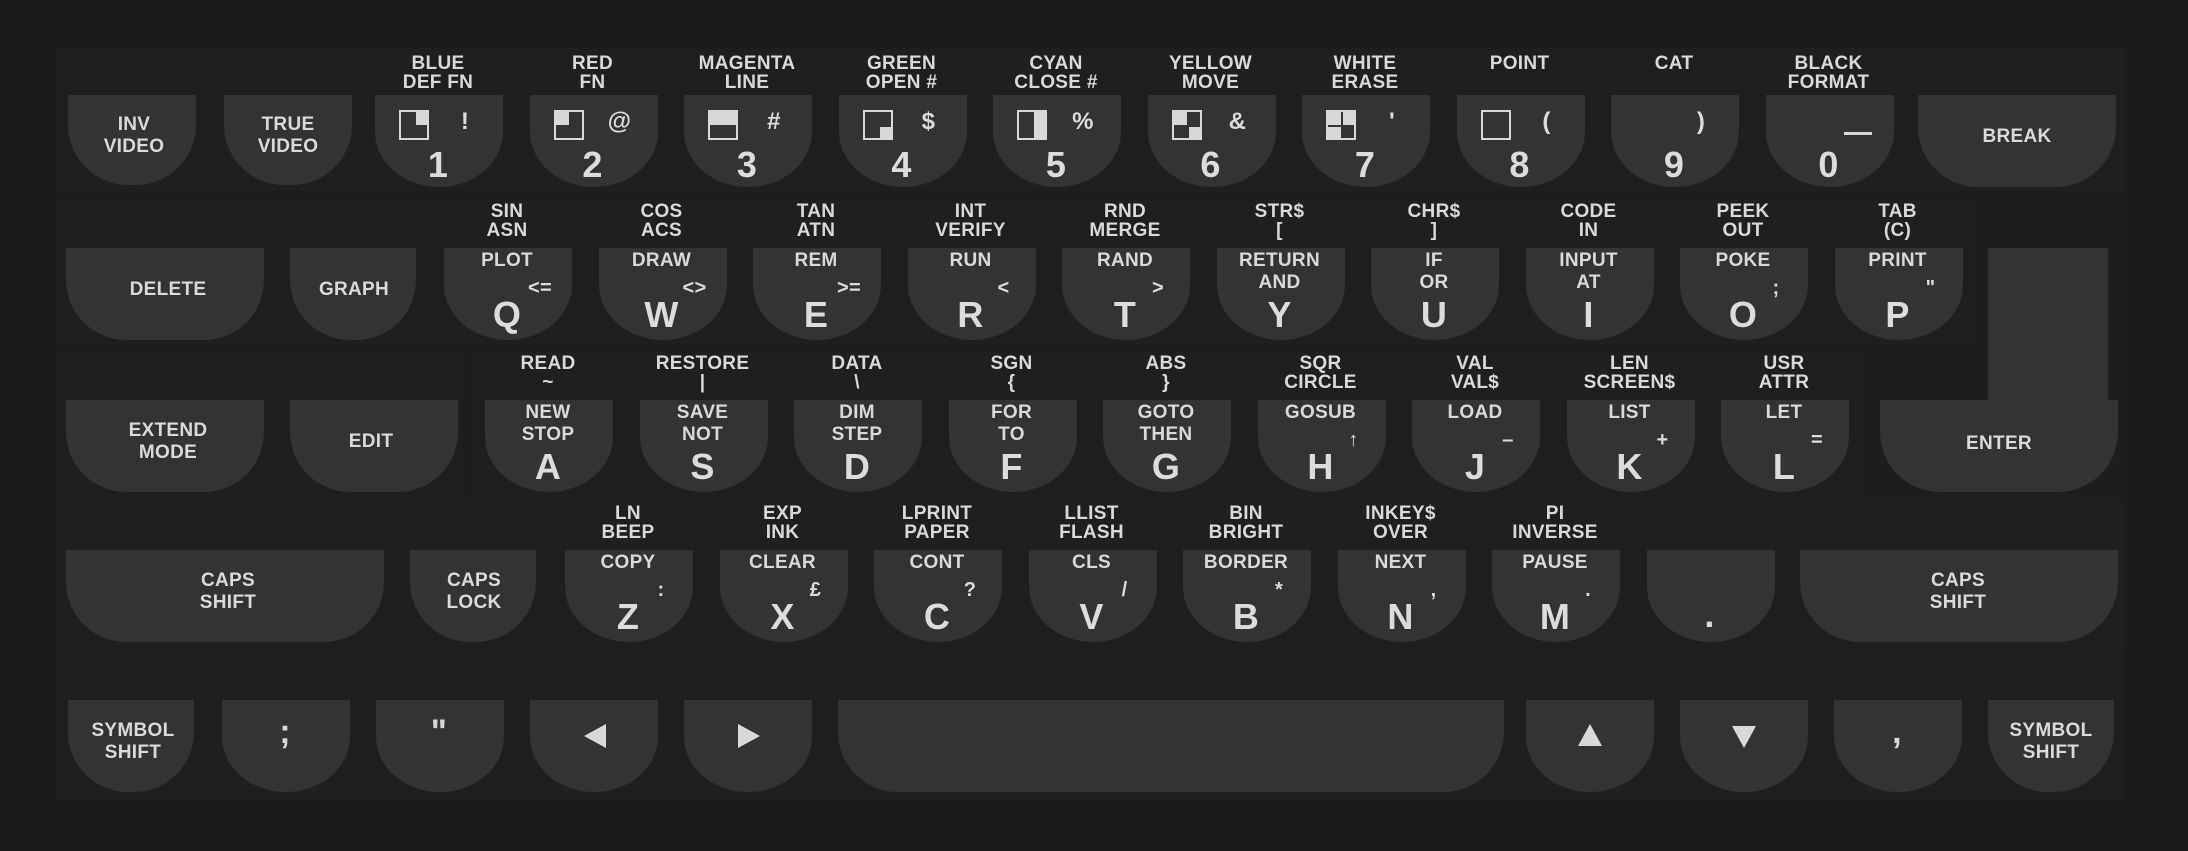 This screenshot has width=2188, height=851. Describe the element at coordinates (228, 580) in the screenshot. I see `caps-shift-left-key-label: CAPS` at that location.